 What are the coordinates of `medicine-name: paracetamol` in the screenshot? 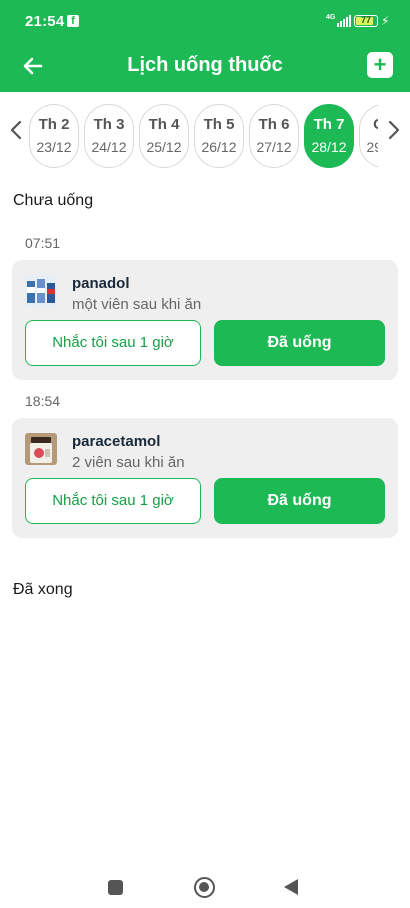 It's located at (116, 441).